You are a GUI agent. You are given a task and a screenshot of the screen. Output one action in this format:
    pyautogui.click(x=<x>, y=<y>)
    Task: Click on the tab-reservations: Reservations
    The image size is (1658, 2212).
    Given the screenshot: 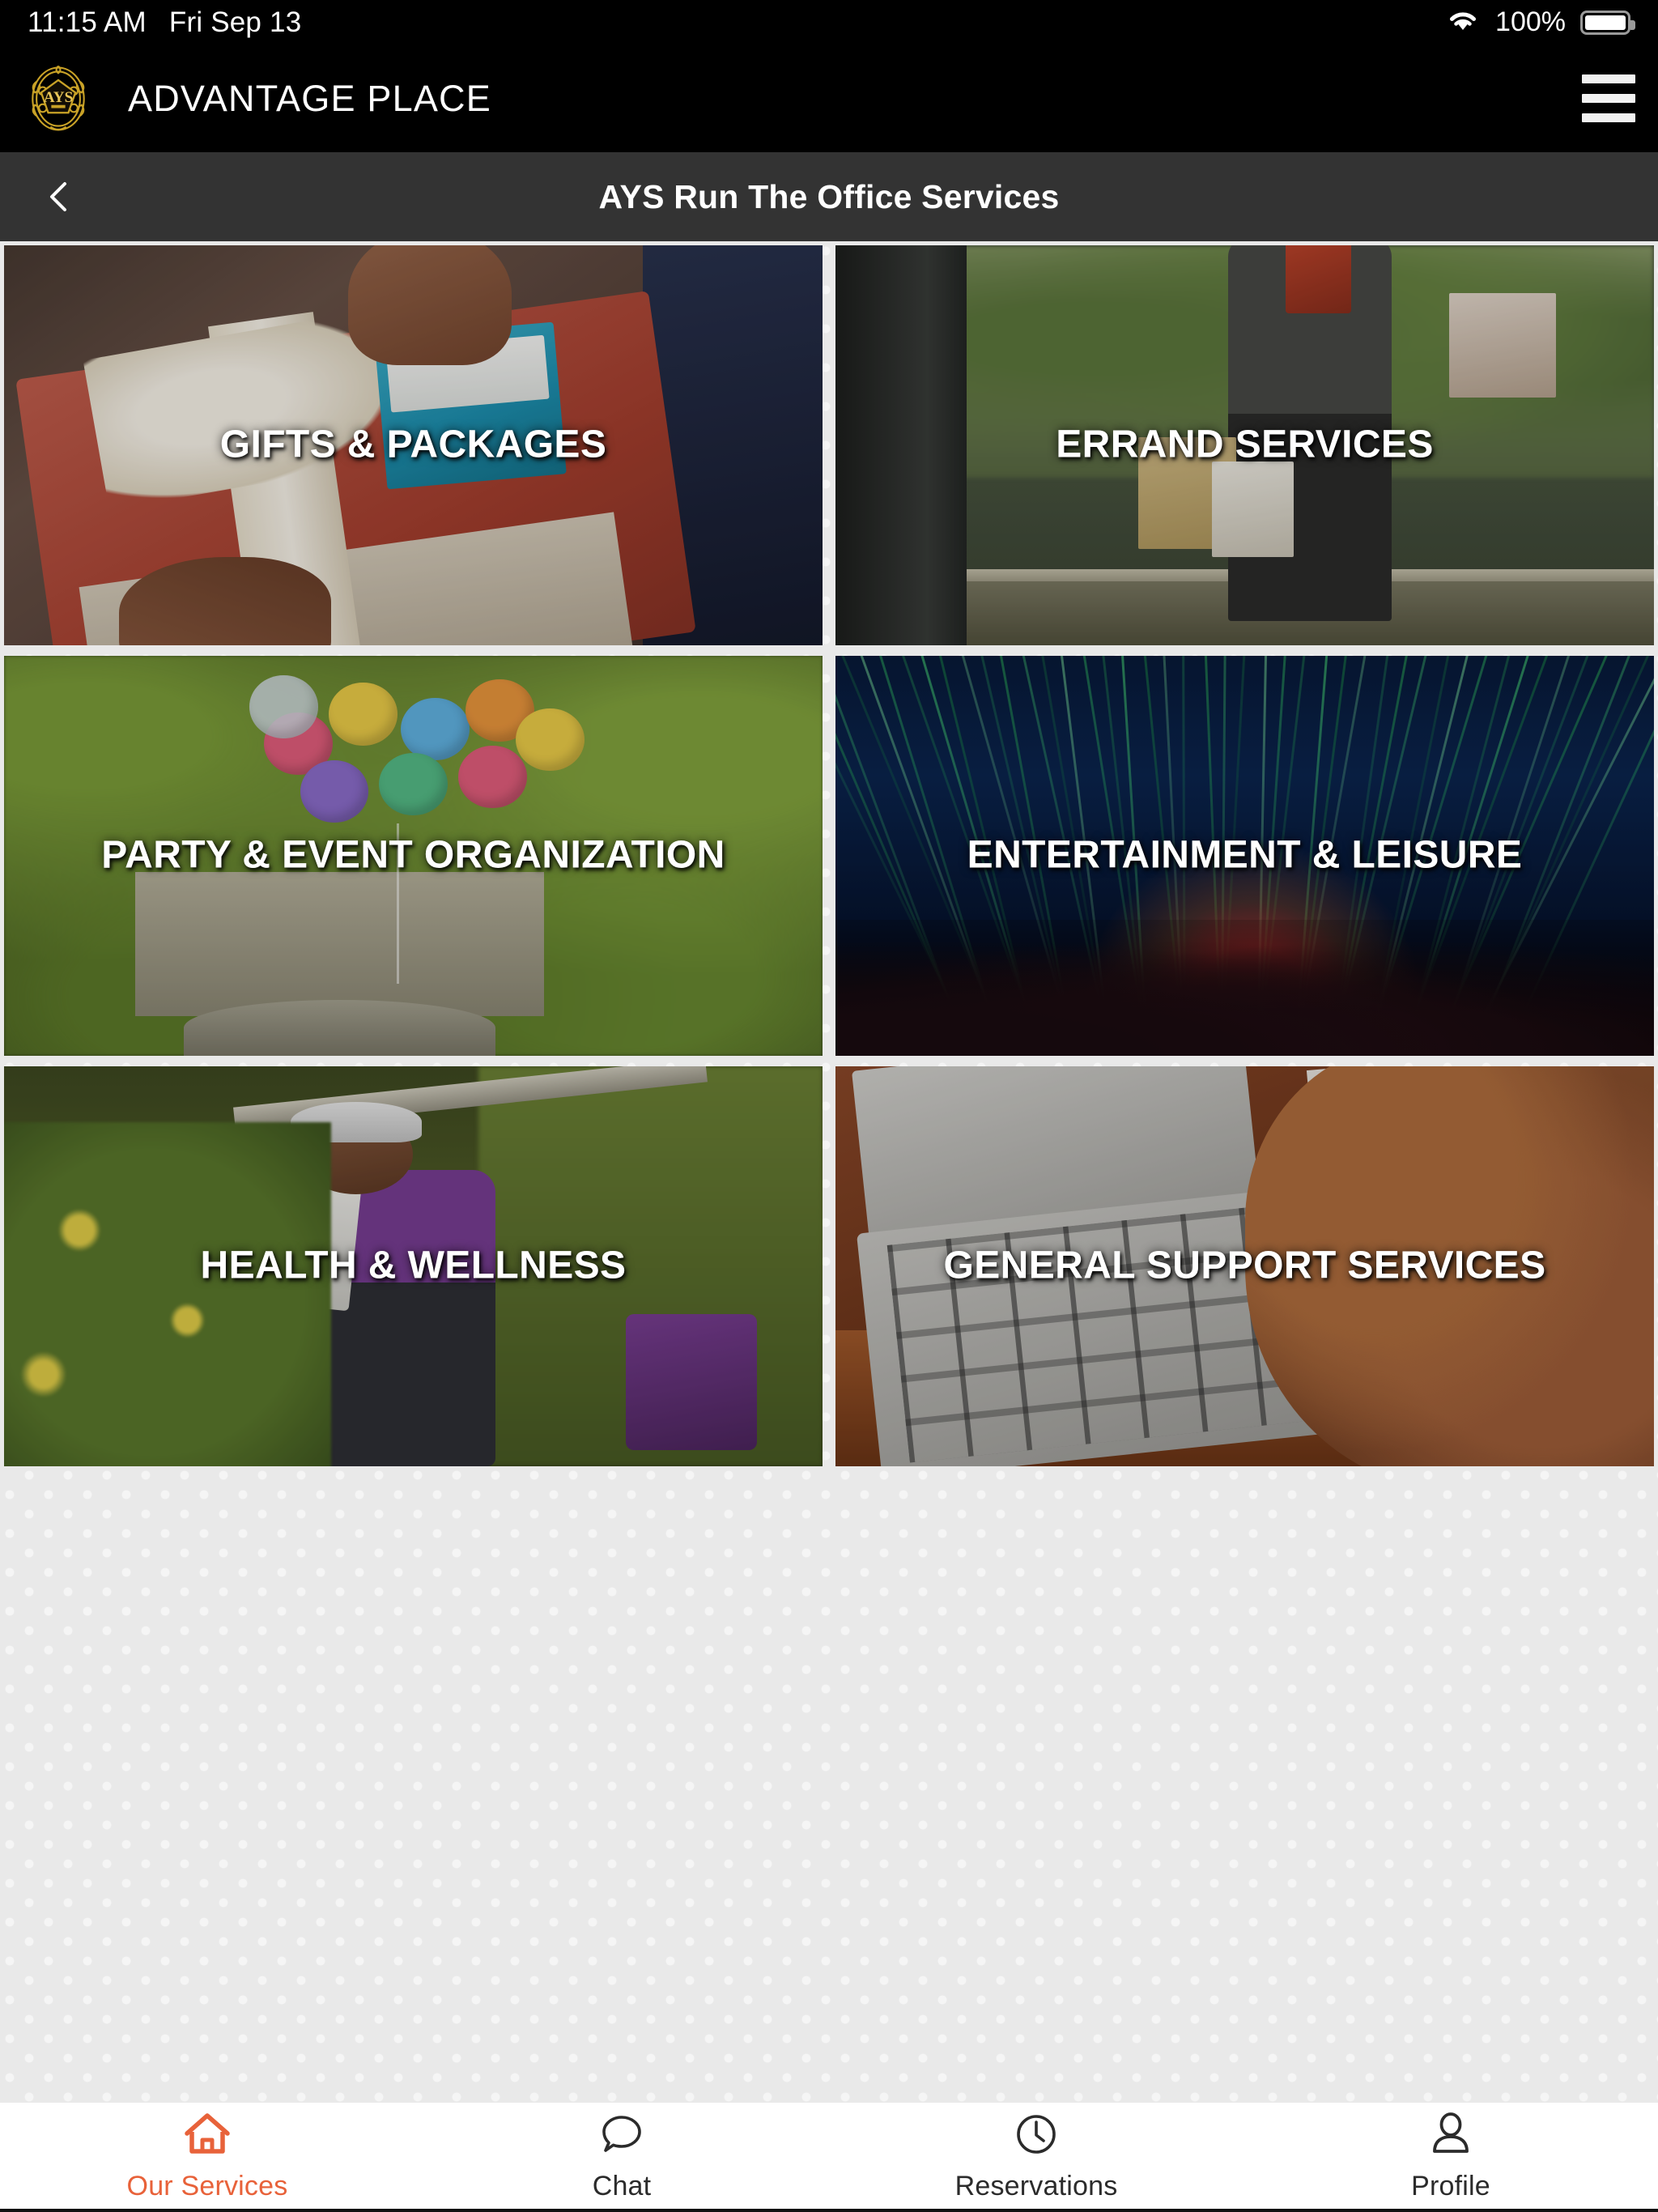 What is the action you would take?
    pyautogui.click(x=1036, y=2156)
    